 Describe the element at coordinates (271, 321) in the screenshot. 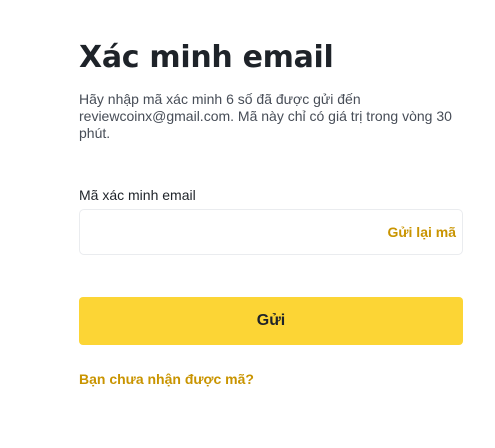

I see `submit-button: Gửi` at that location.